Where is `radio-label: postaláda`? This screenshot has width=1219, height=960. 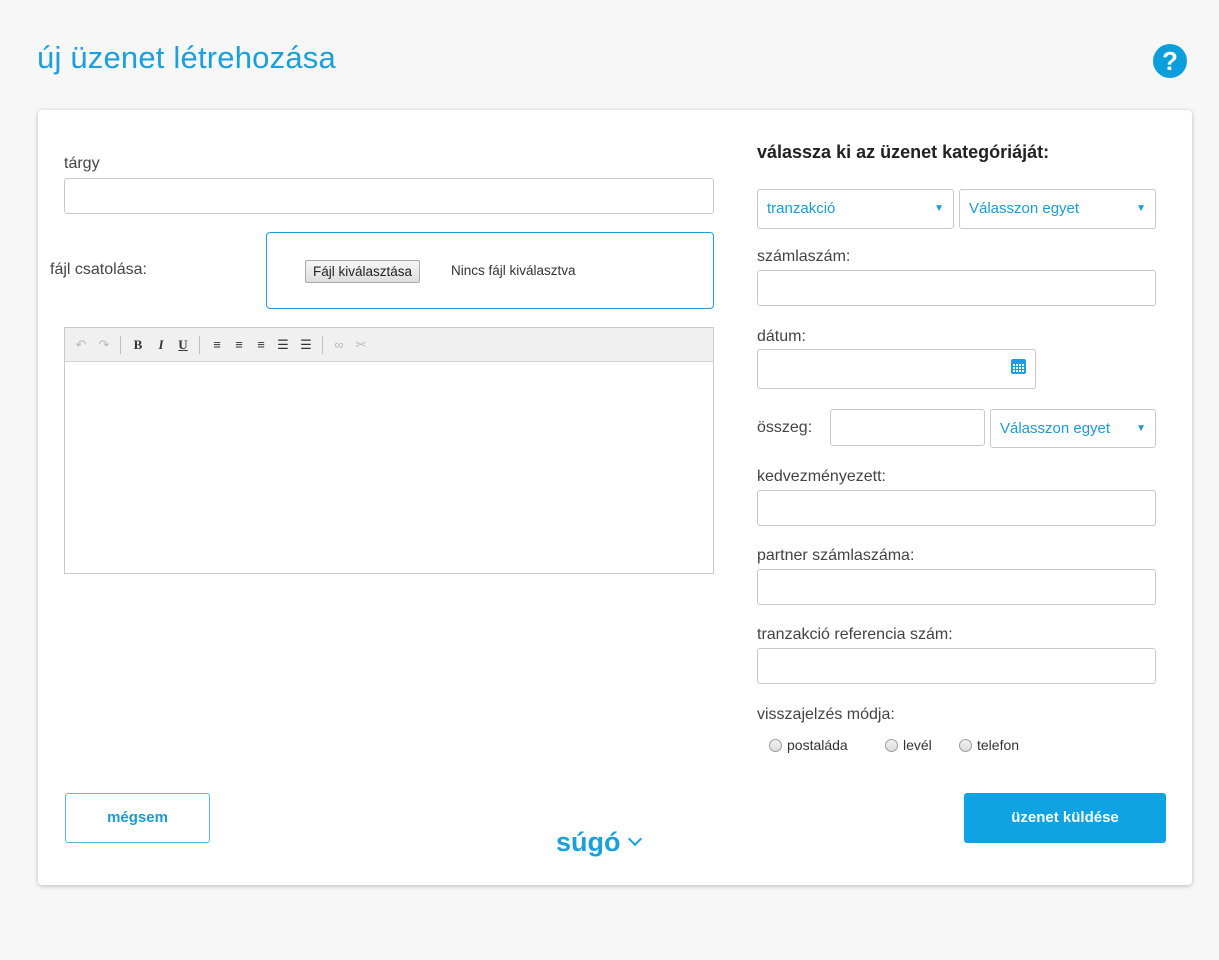
radio-label: postaláda is located at coordinates (817, 745).